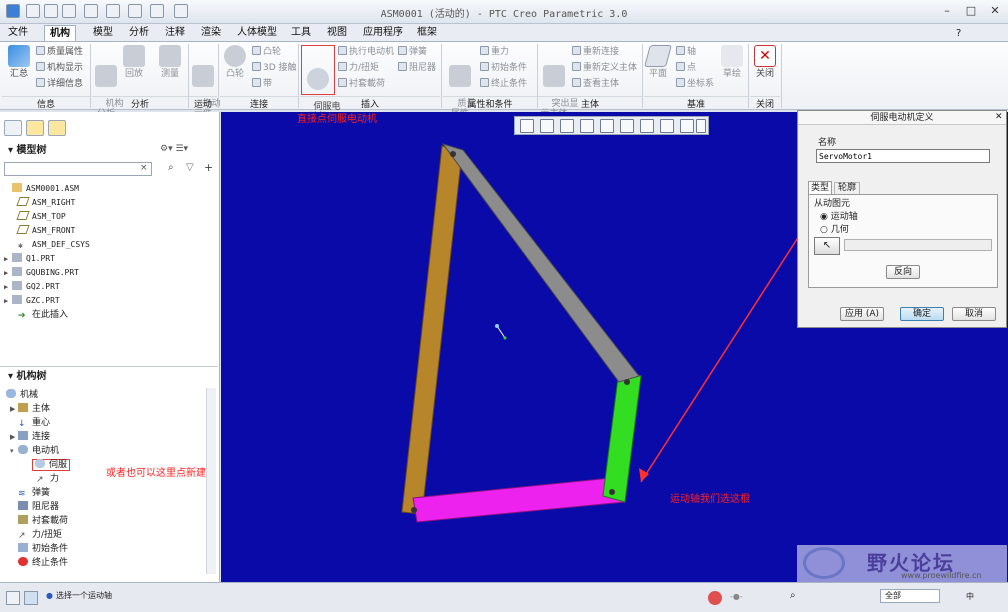 The image size is (1008, 612). I want to click on filter-icon: ▽, so click(190, 167).